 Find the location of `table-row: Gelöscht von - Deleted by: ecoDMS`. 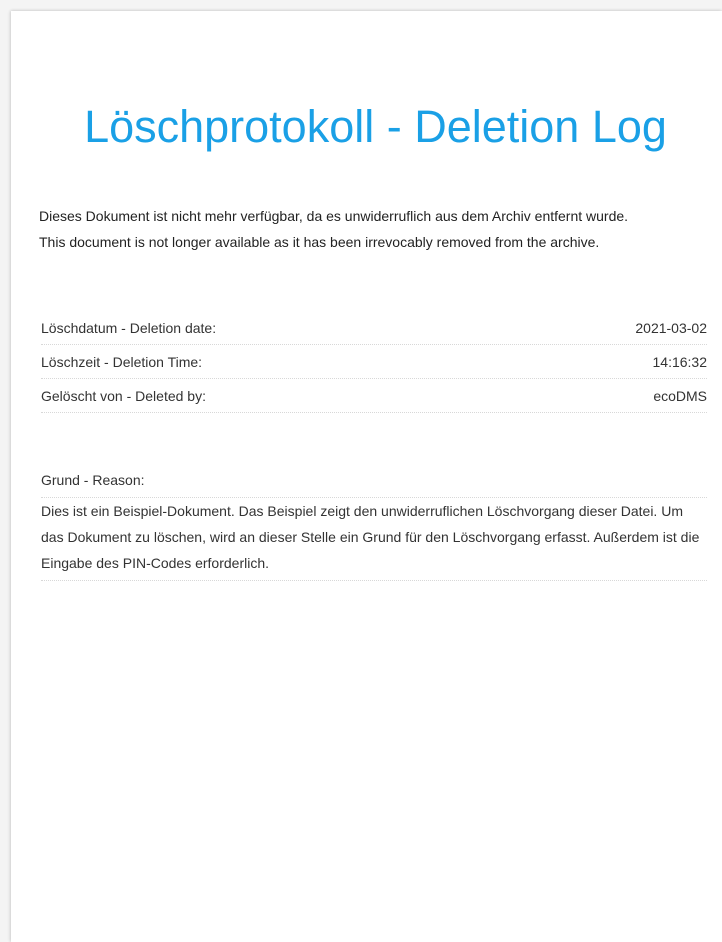

table-row: Gelöscht von - Deleted by: ecoDMS is located at coordinates (374, 396).